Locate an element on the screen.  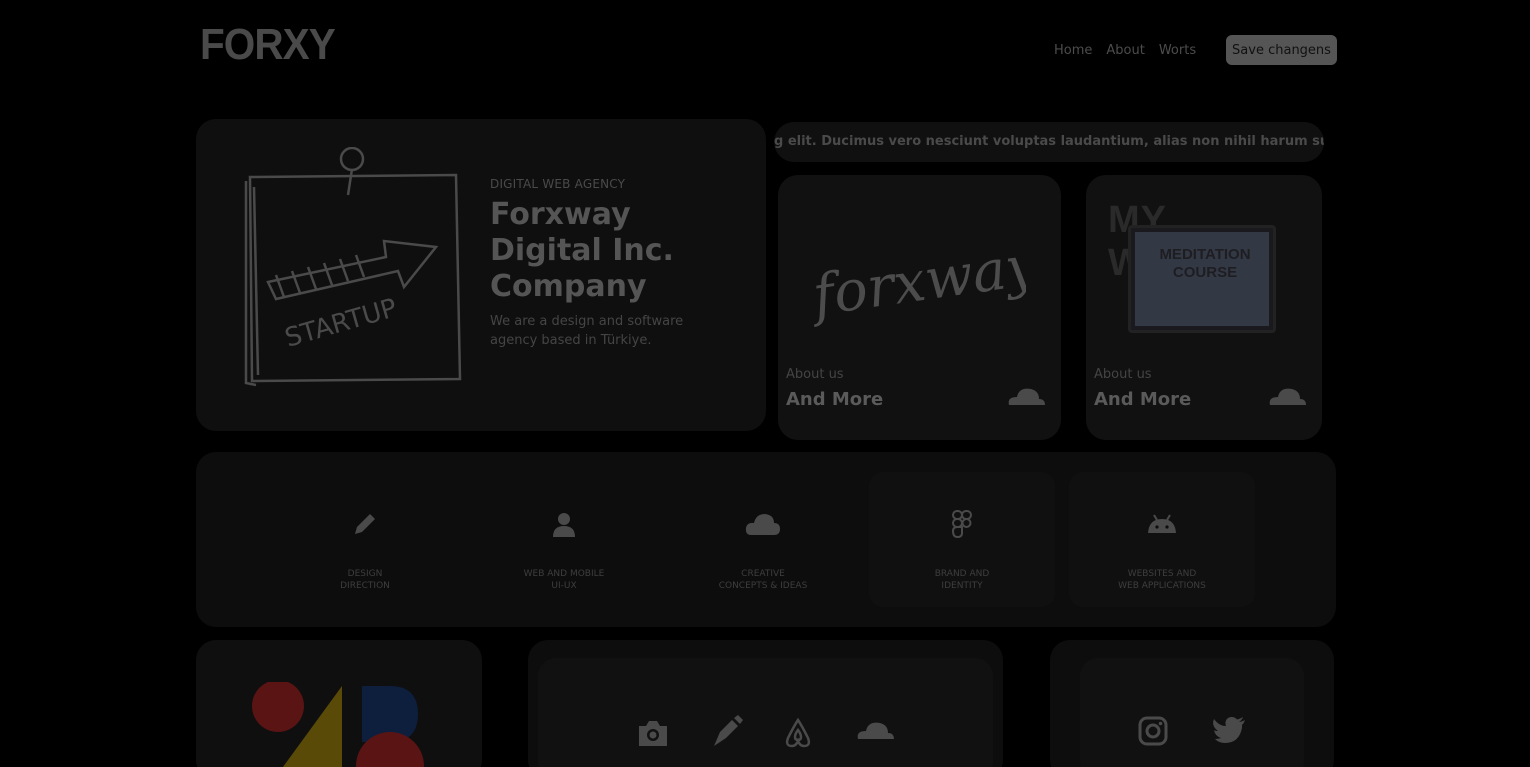
service-label: DESIGN is located at coordinates (365, 574).